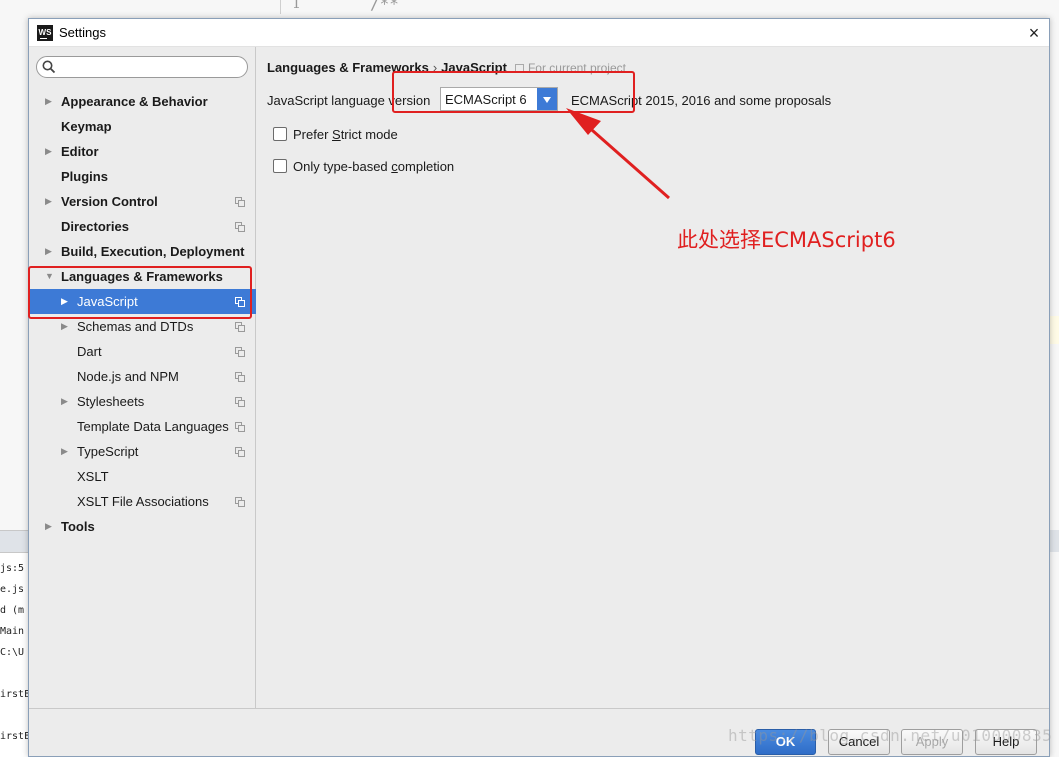 The image size is (1059, 757). What do you see at coordinates (786, 240) in the screenshot?
I see `annotation-text: 此处选择ECMAScript6` at bounding box center [786, 240].